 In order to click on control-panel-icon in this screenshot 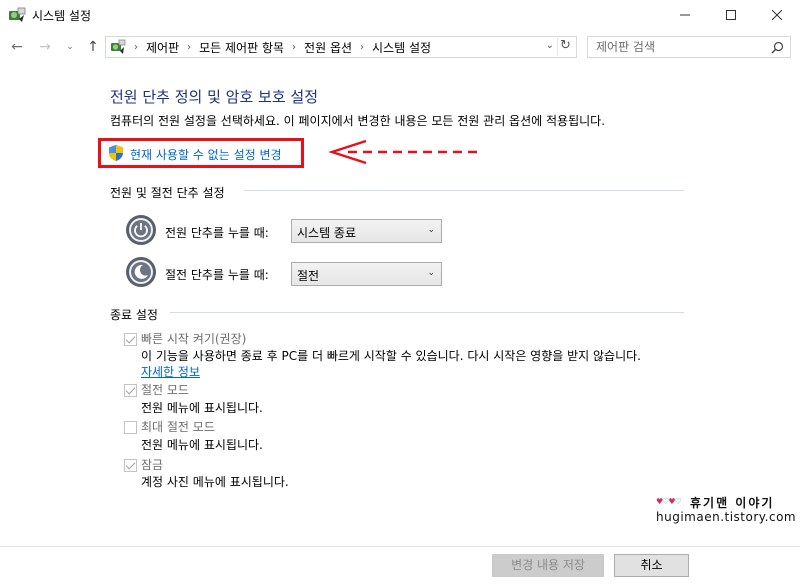, I will do `click(118, 46)`.